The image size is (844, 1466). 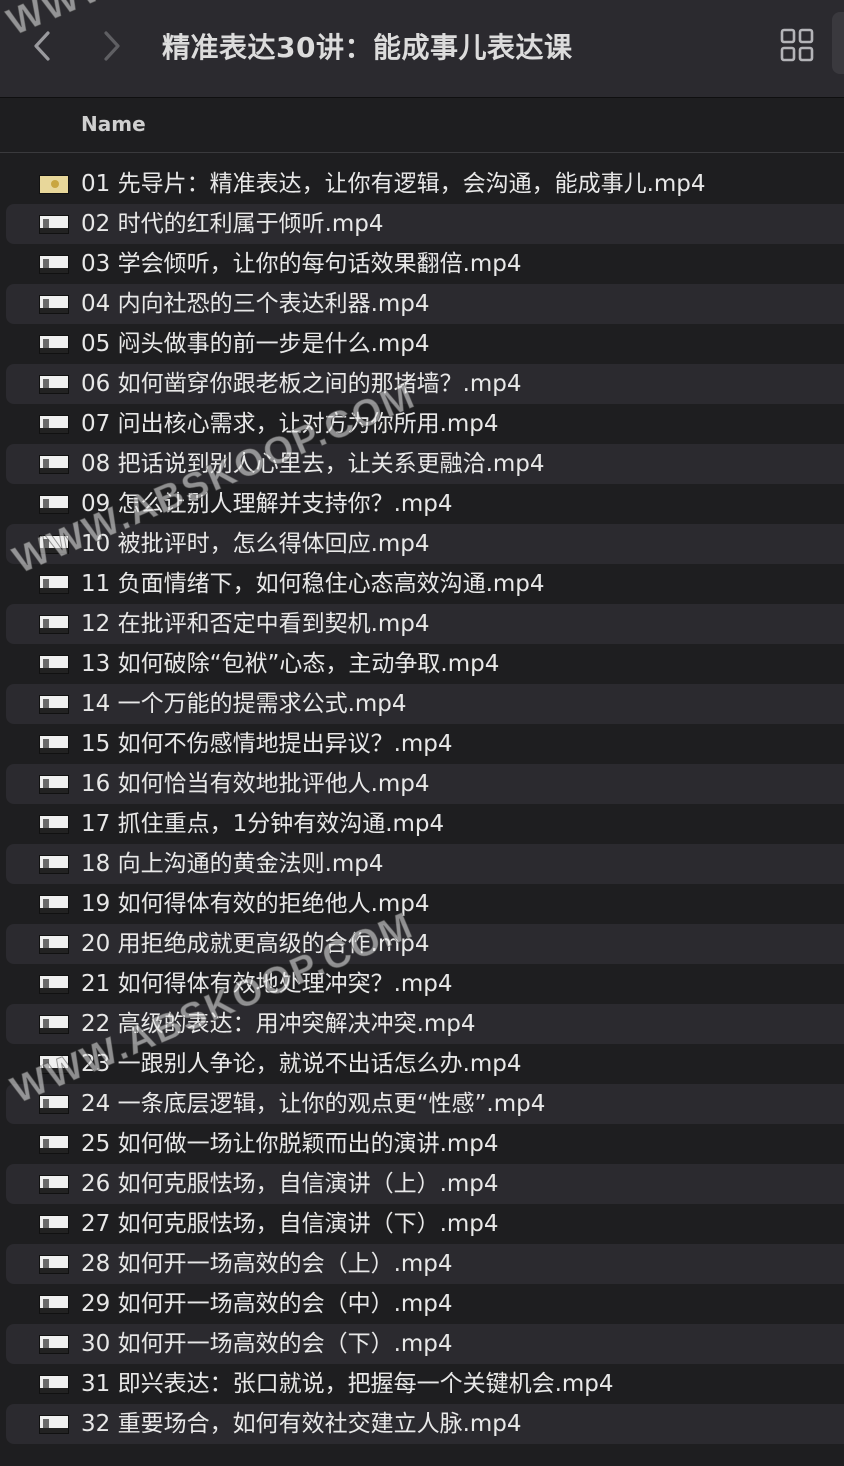 I want to click on file-row: 28 如何开一场高效的会（上）.mp4, so click(x=425, y=1264).